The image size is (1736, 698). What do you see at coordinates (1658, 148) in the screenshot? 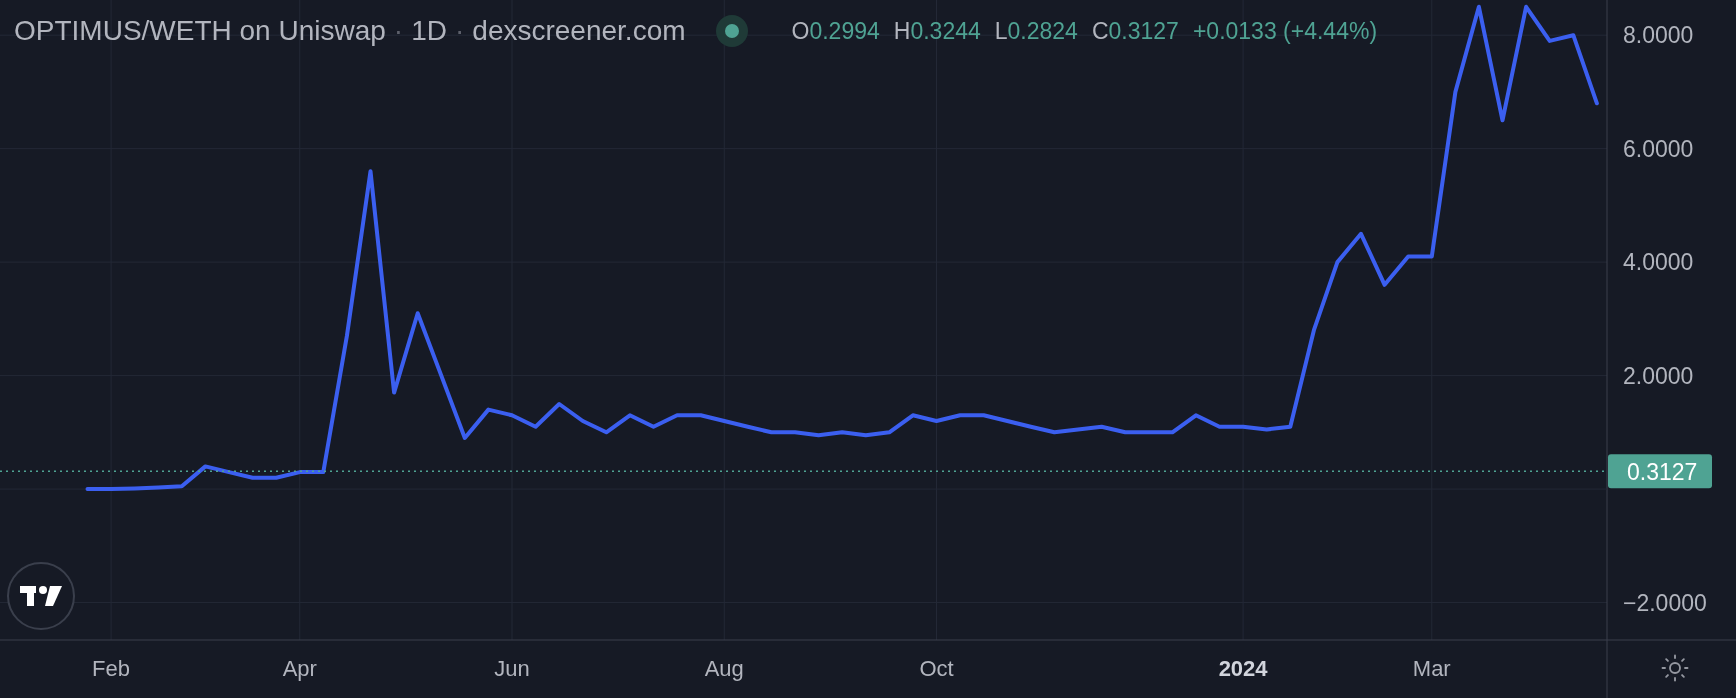
I see `y-axis-label: 6.0000` at bounding box center [1658, 148].